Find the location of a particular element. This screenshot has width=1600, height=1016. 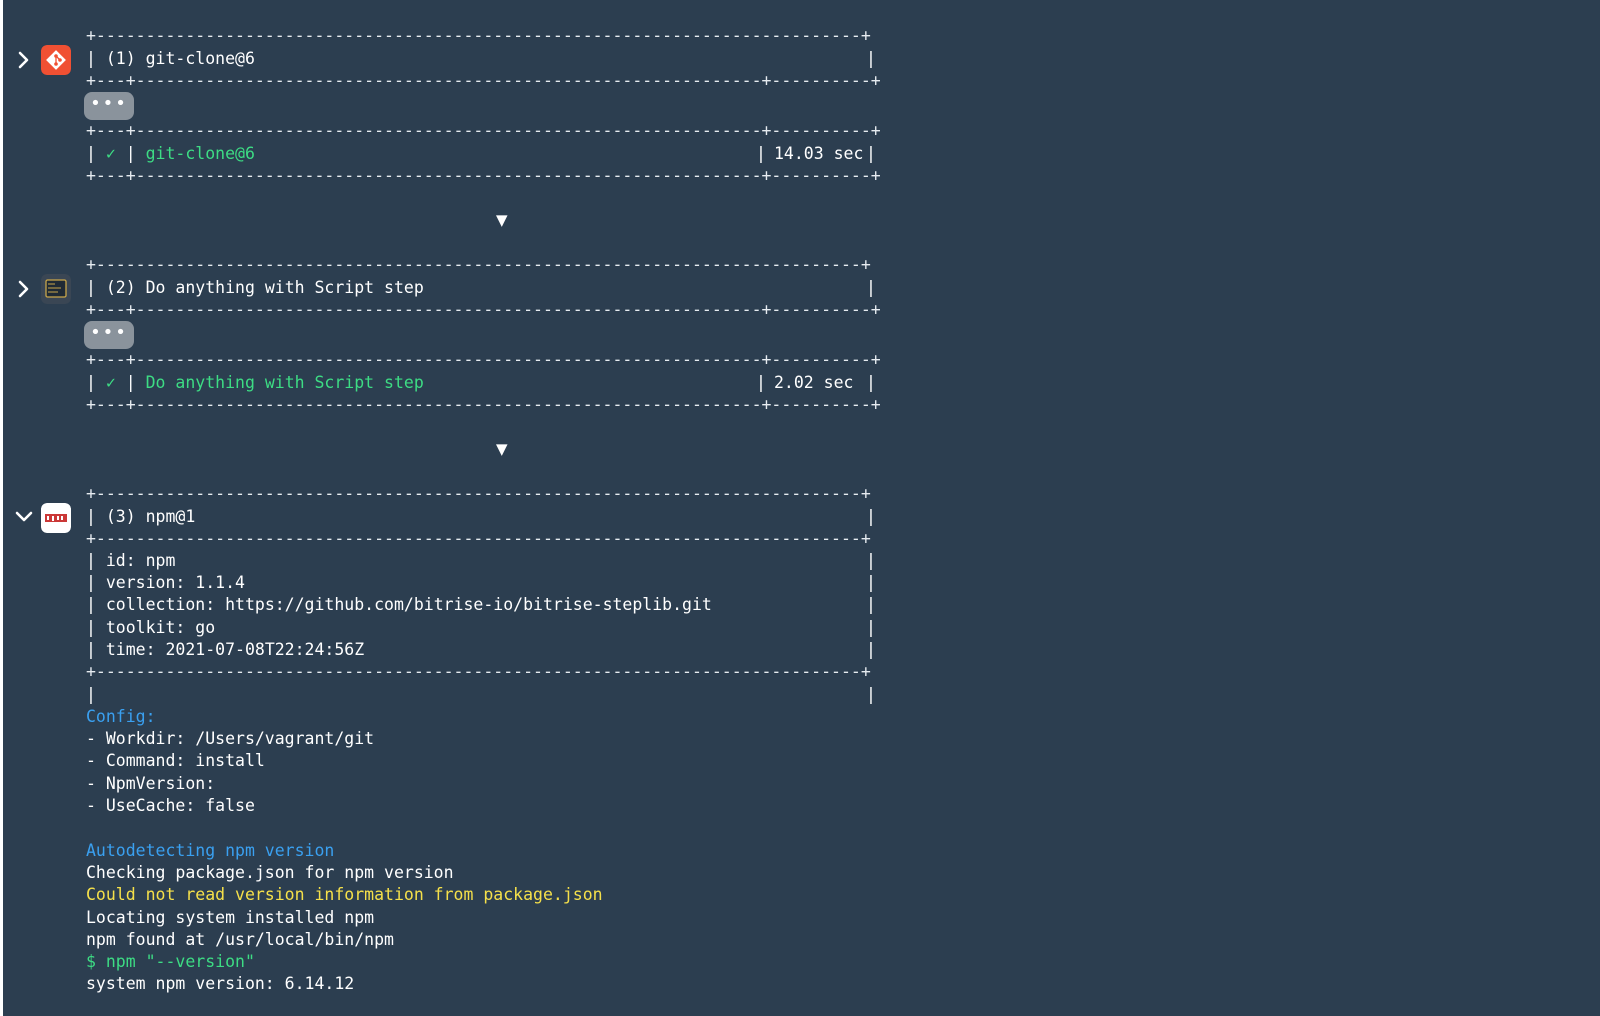

step-index: (3) is located at coordinates (120, 516).